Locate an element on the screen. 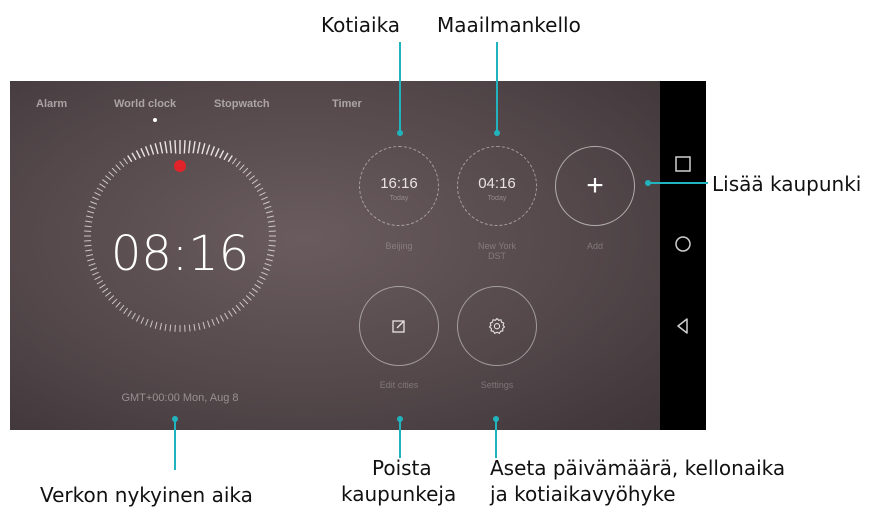  callout-line-set-date is located at coordinates (496, 438).